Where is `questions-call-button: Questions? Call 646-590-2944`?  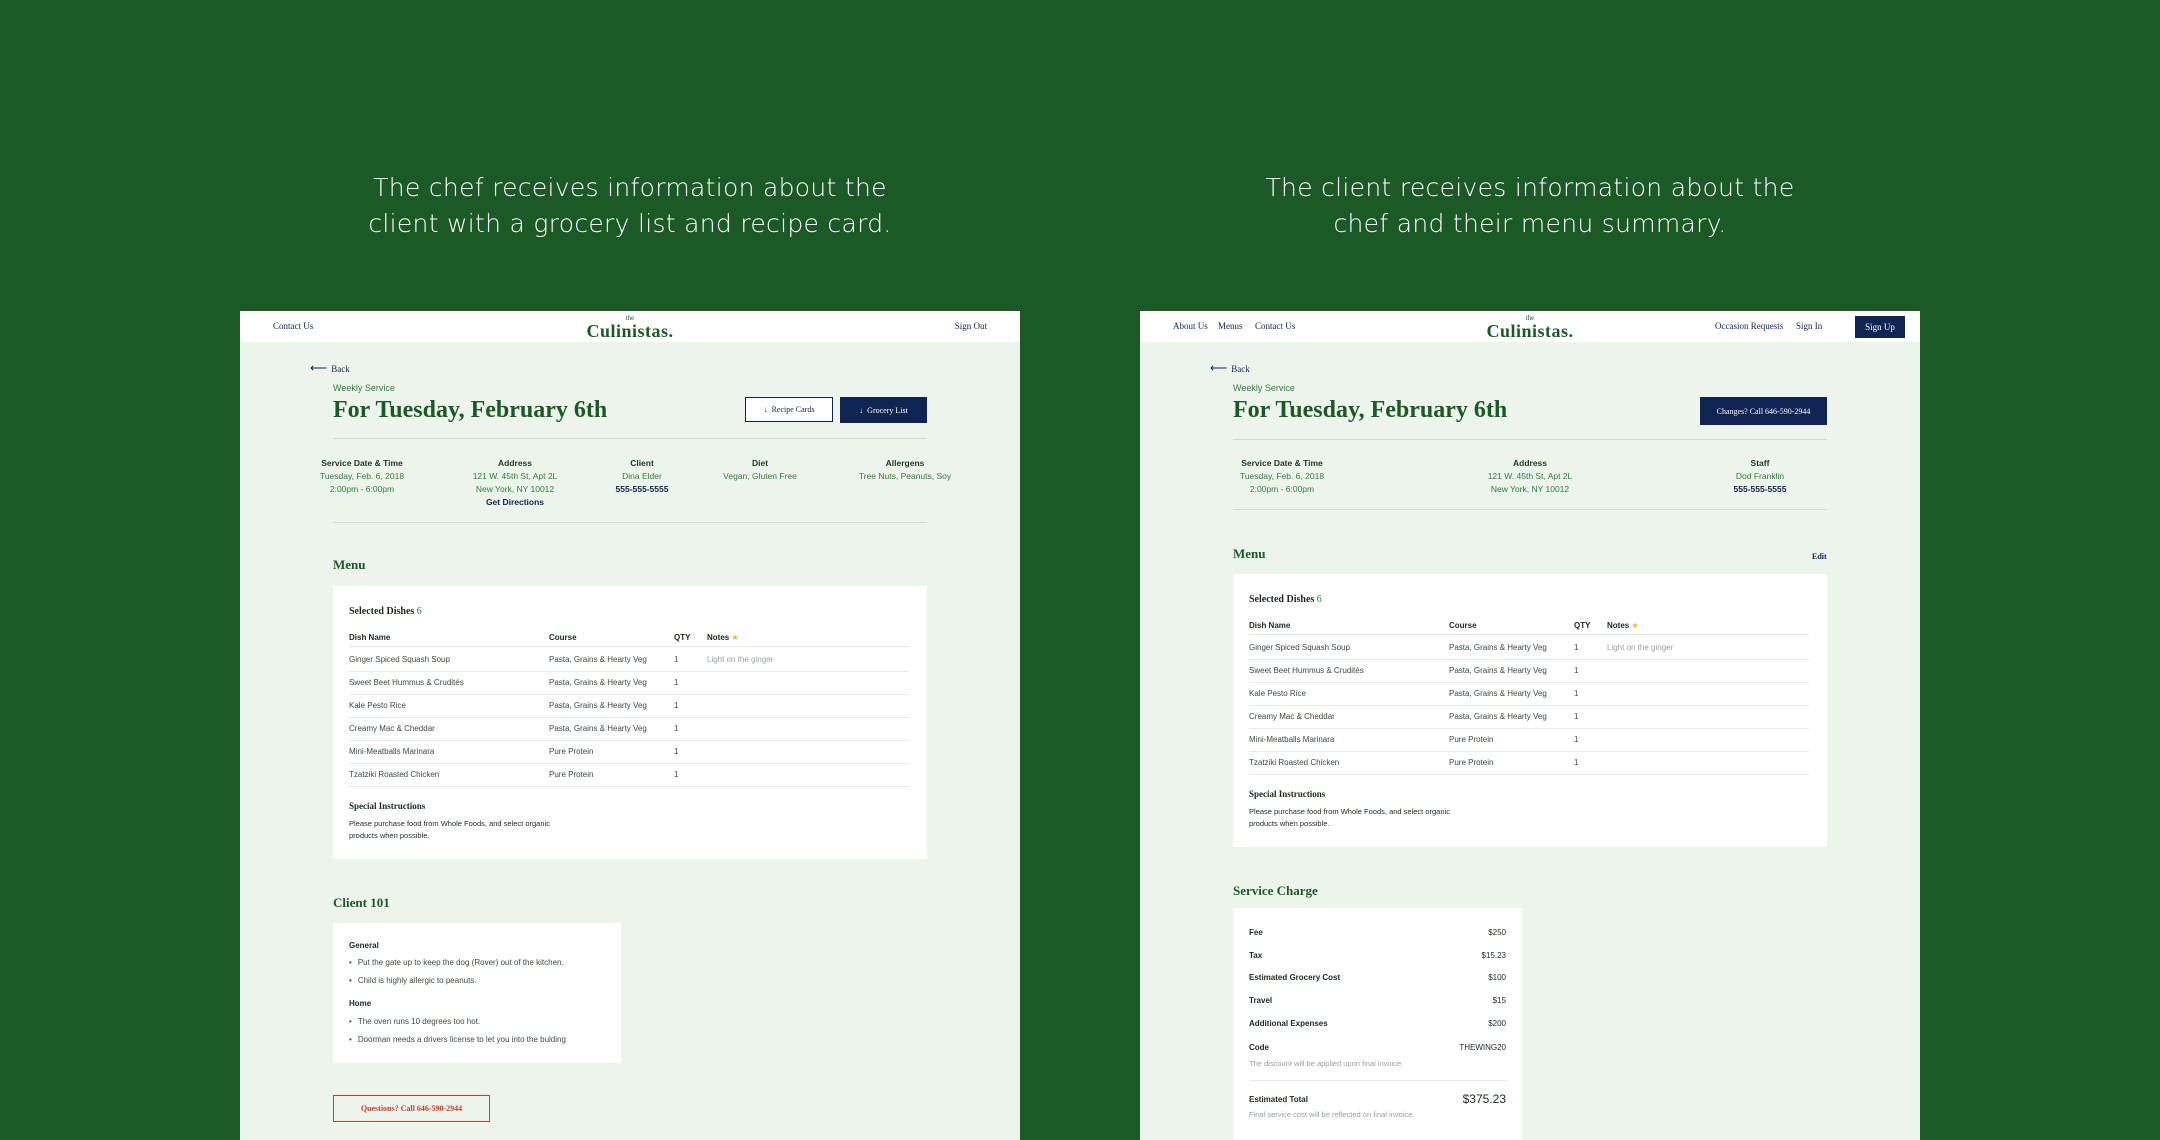 questions-call-button: Questions? Call 646-590-2944 is located at coordinates (411, 1108).